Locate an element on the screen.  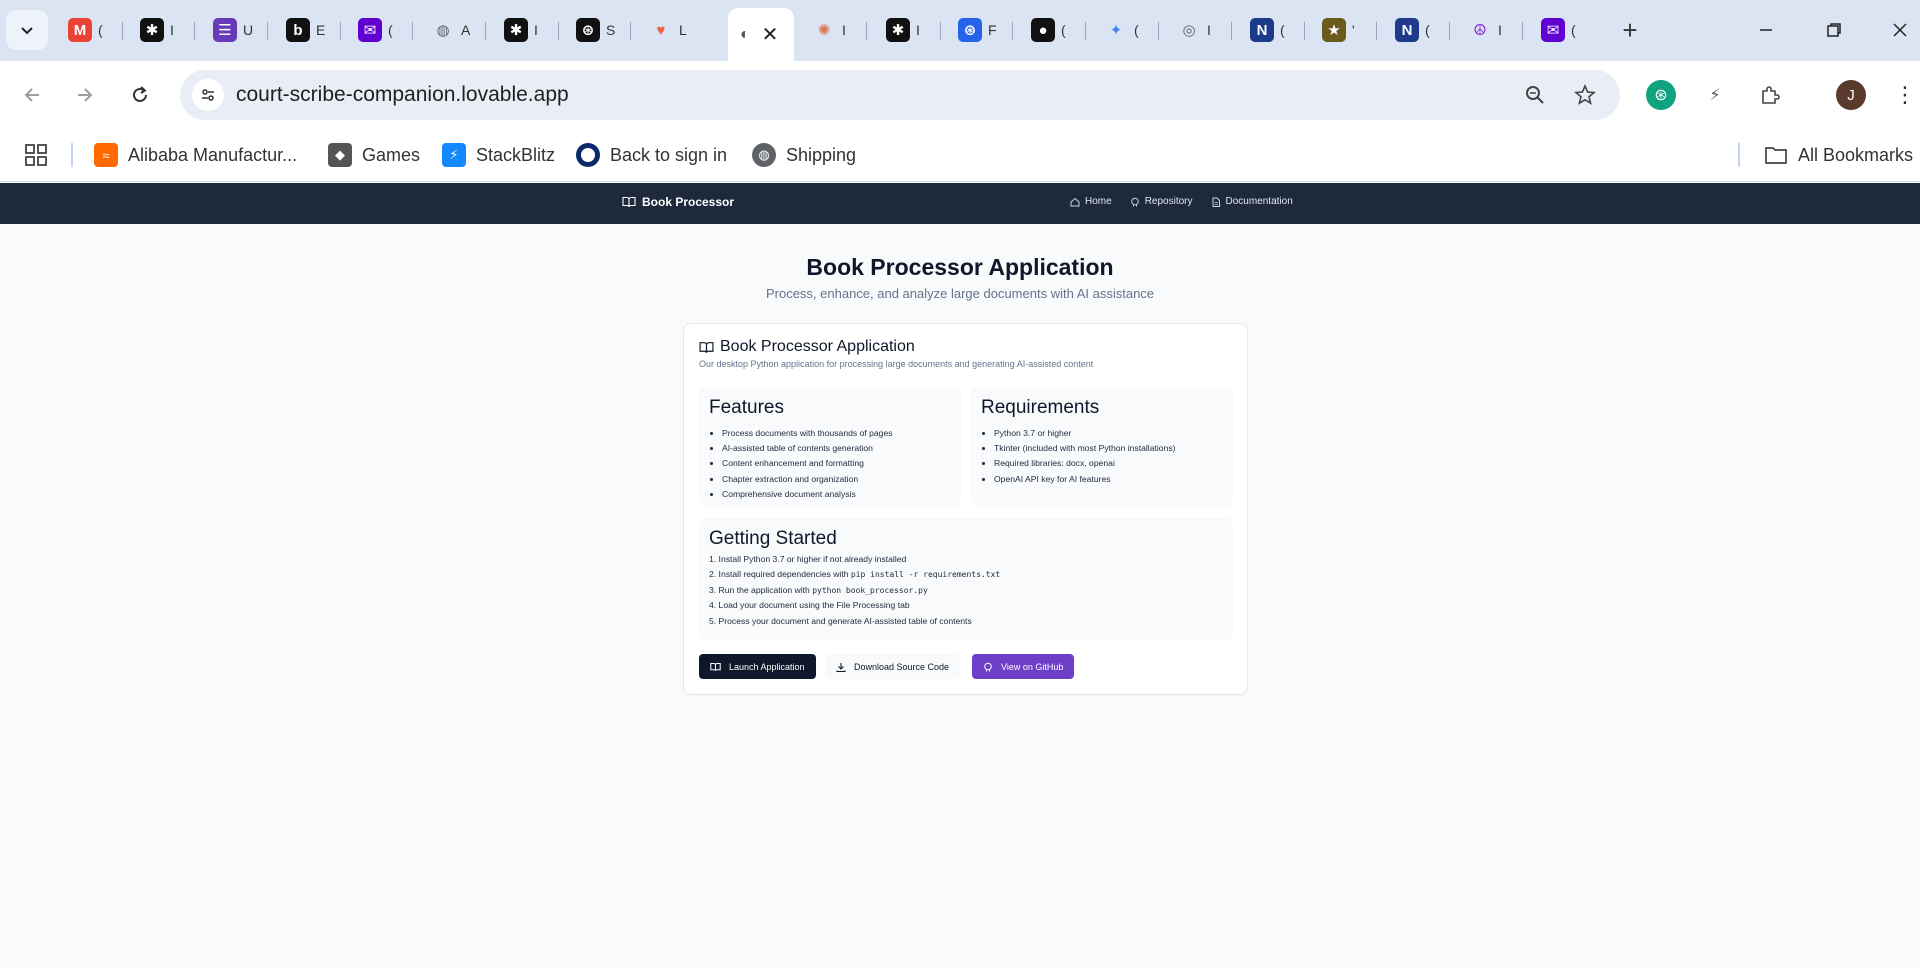
tab-item: ✦( is located at coordinates (1120, 30).